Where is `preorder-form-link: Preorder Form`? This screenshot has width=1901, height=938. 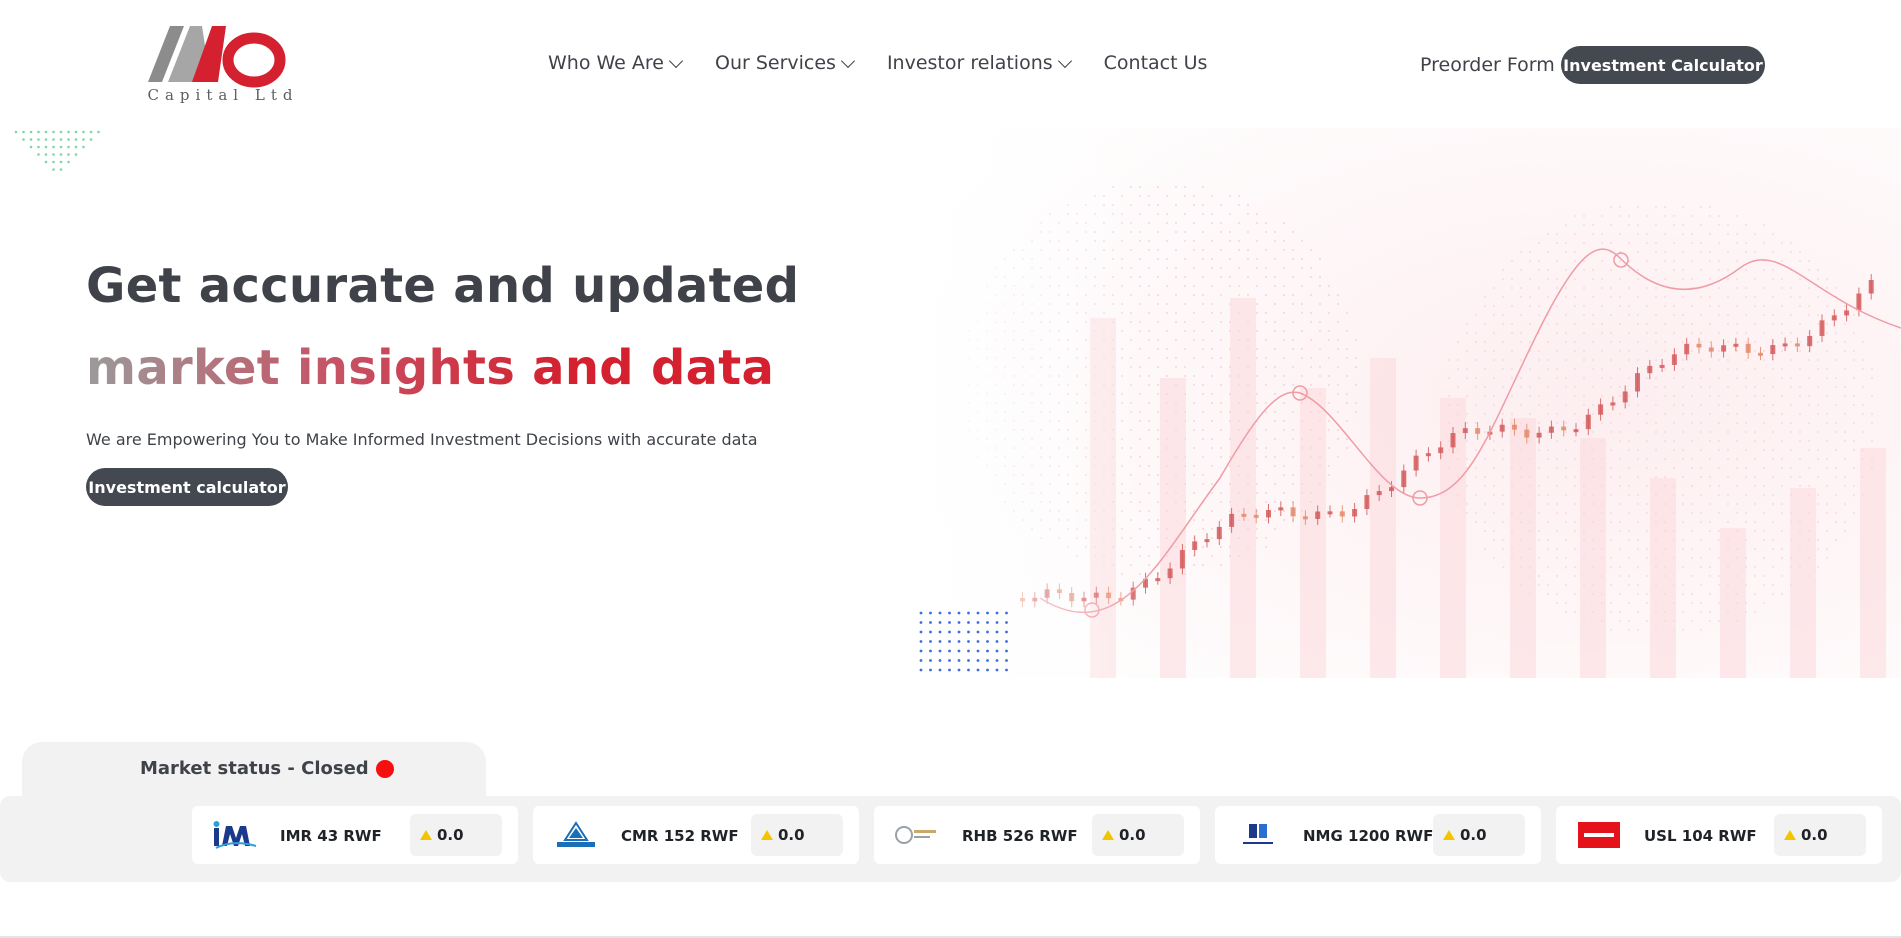
preorder-form-link: Preorder Form is located at coordinates (1487, 65).